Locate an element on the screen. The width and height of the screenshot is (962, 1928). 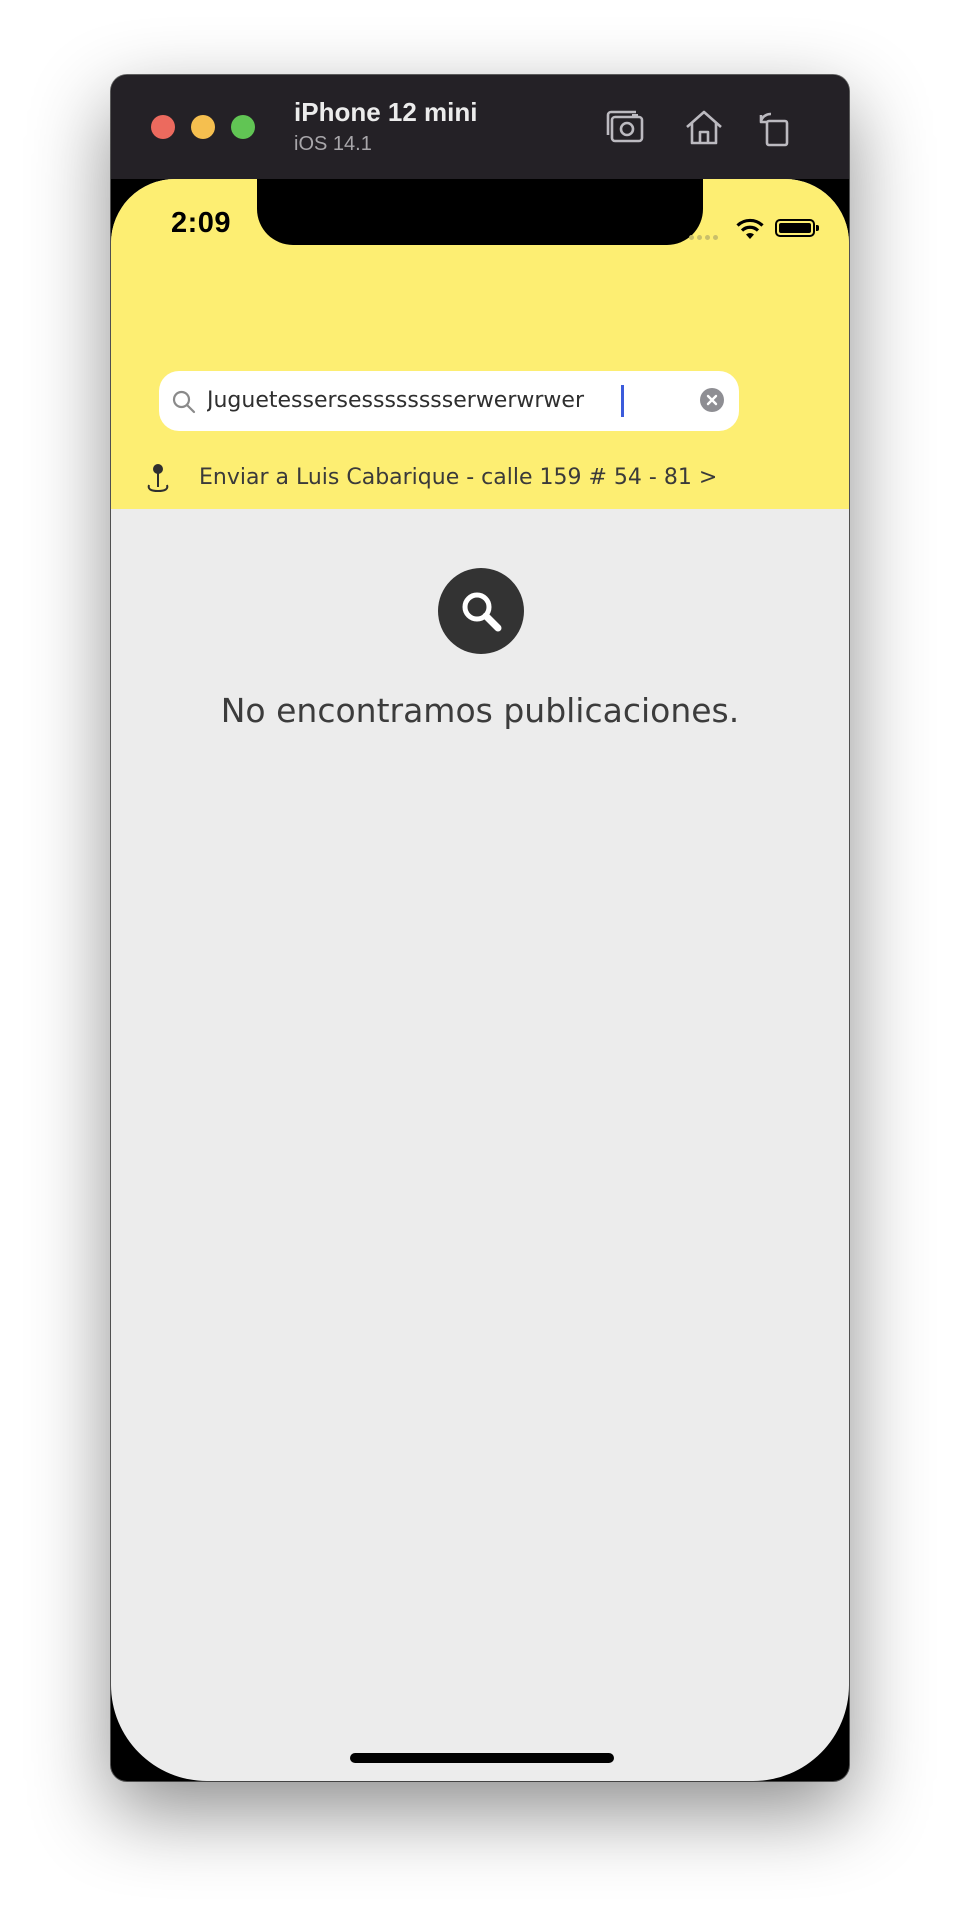
home-icon is located at coordinates (704, 127).